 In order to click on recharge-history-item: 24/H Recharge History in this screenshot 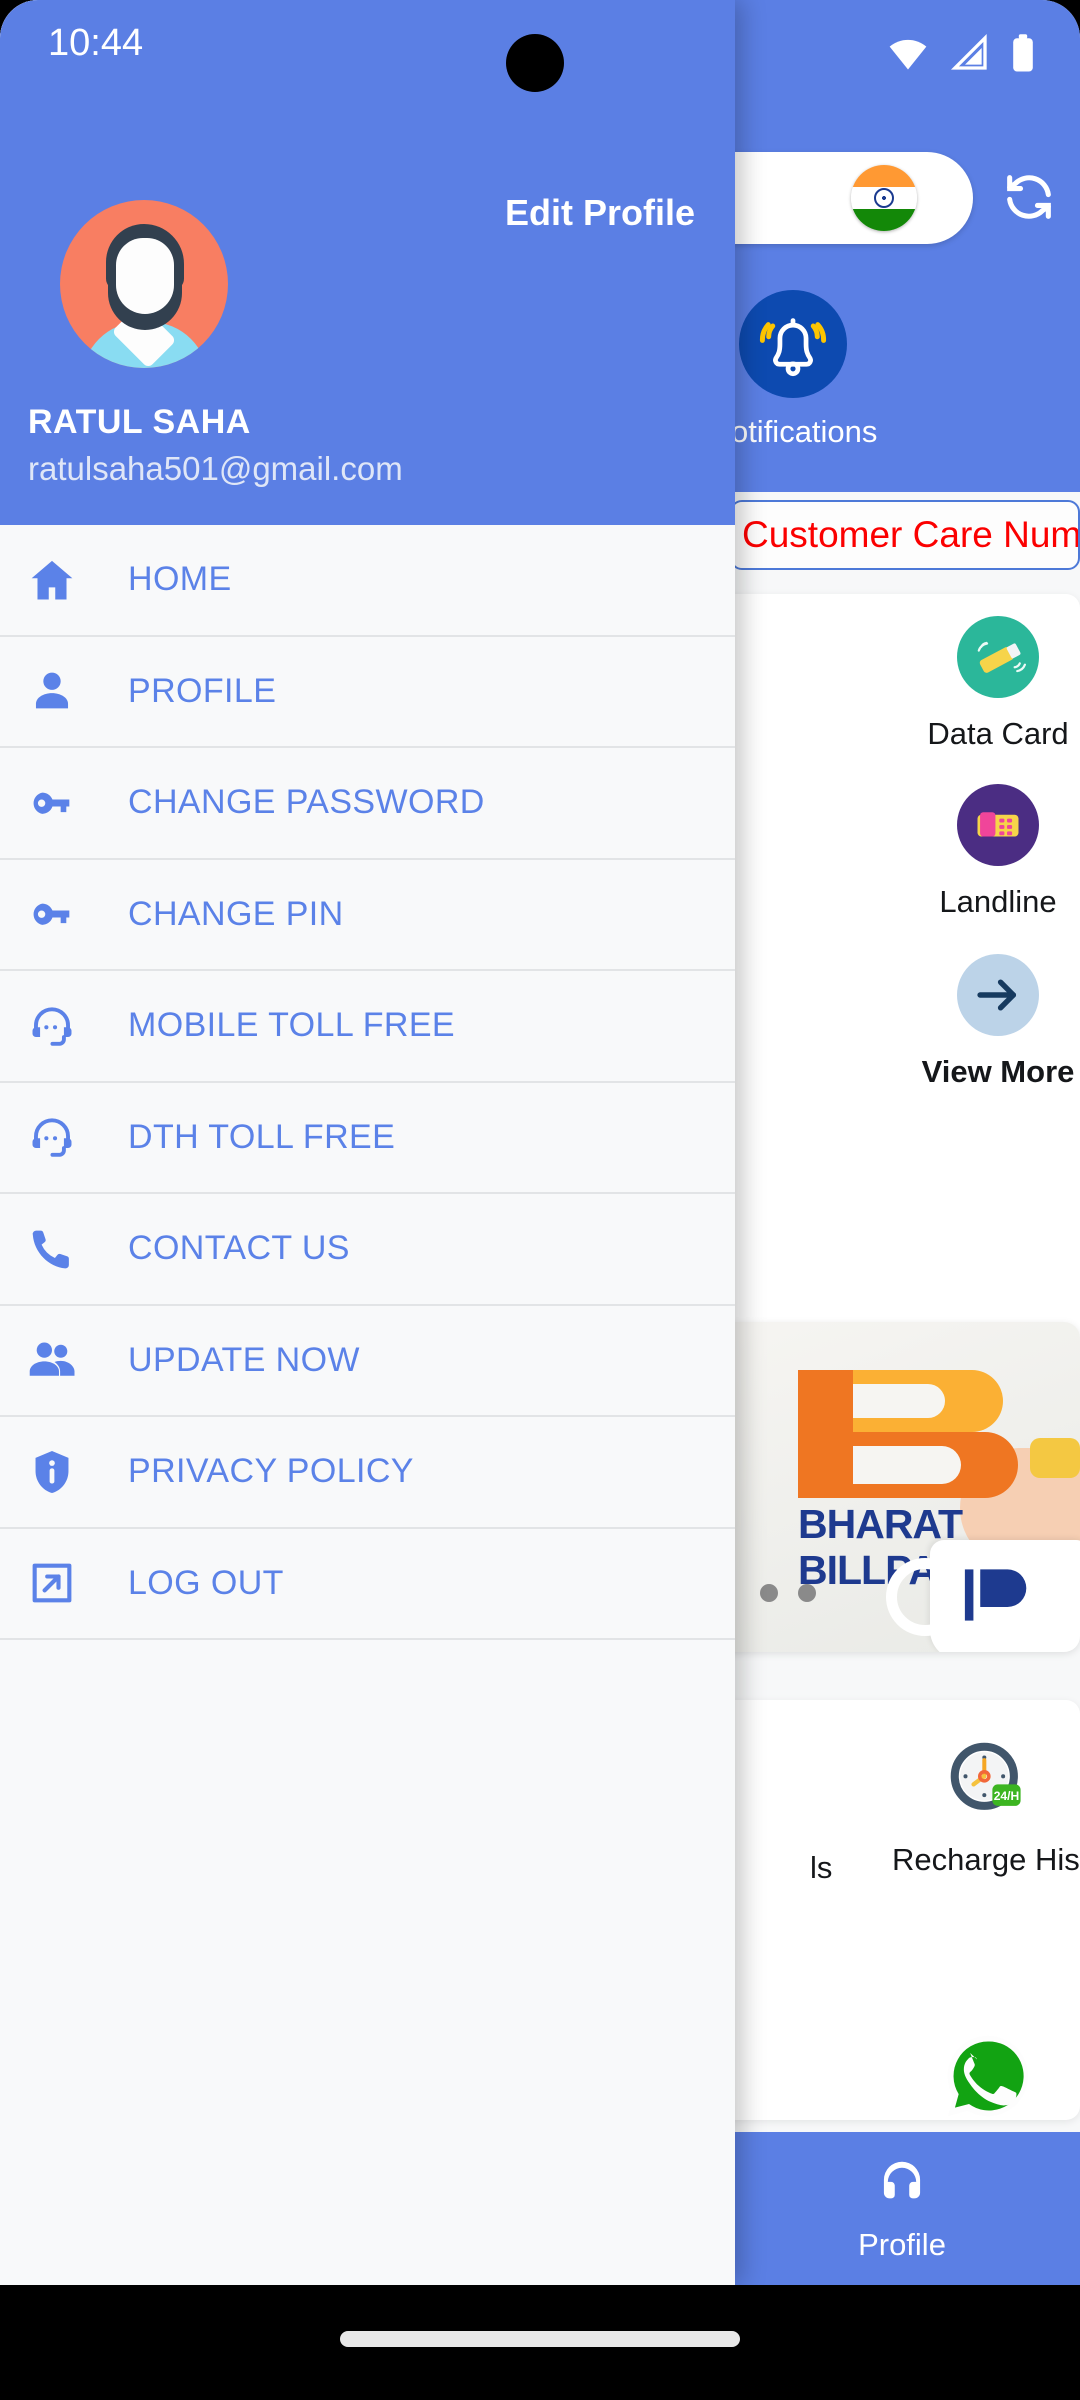, I will do `click(986, 1807)`.